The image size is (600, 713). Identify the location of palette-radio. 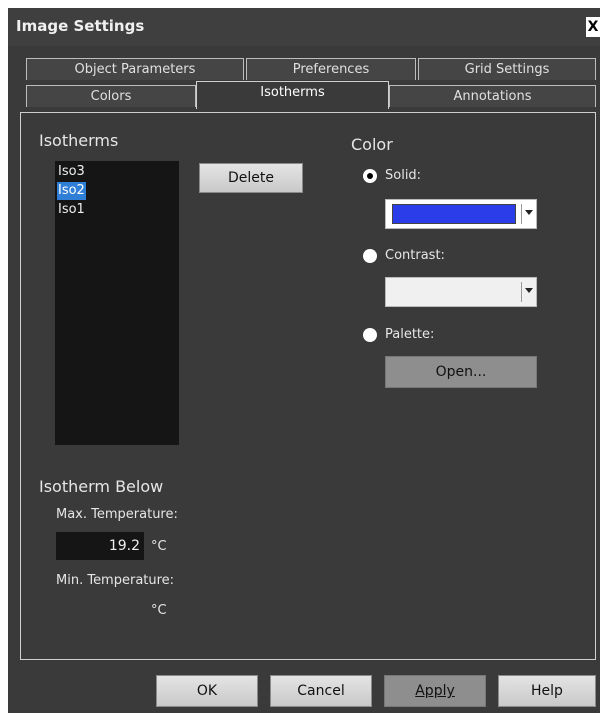
(370, 335).